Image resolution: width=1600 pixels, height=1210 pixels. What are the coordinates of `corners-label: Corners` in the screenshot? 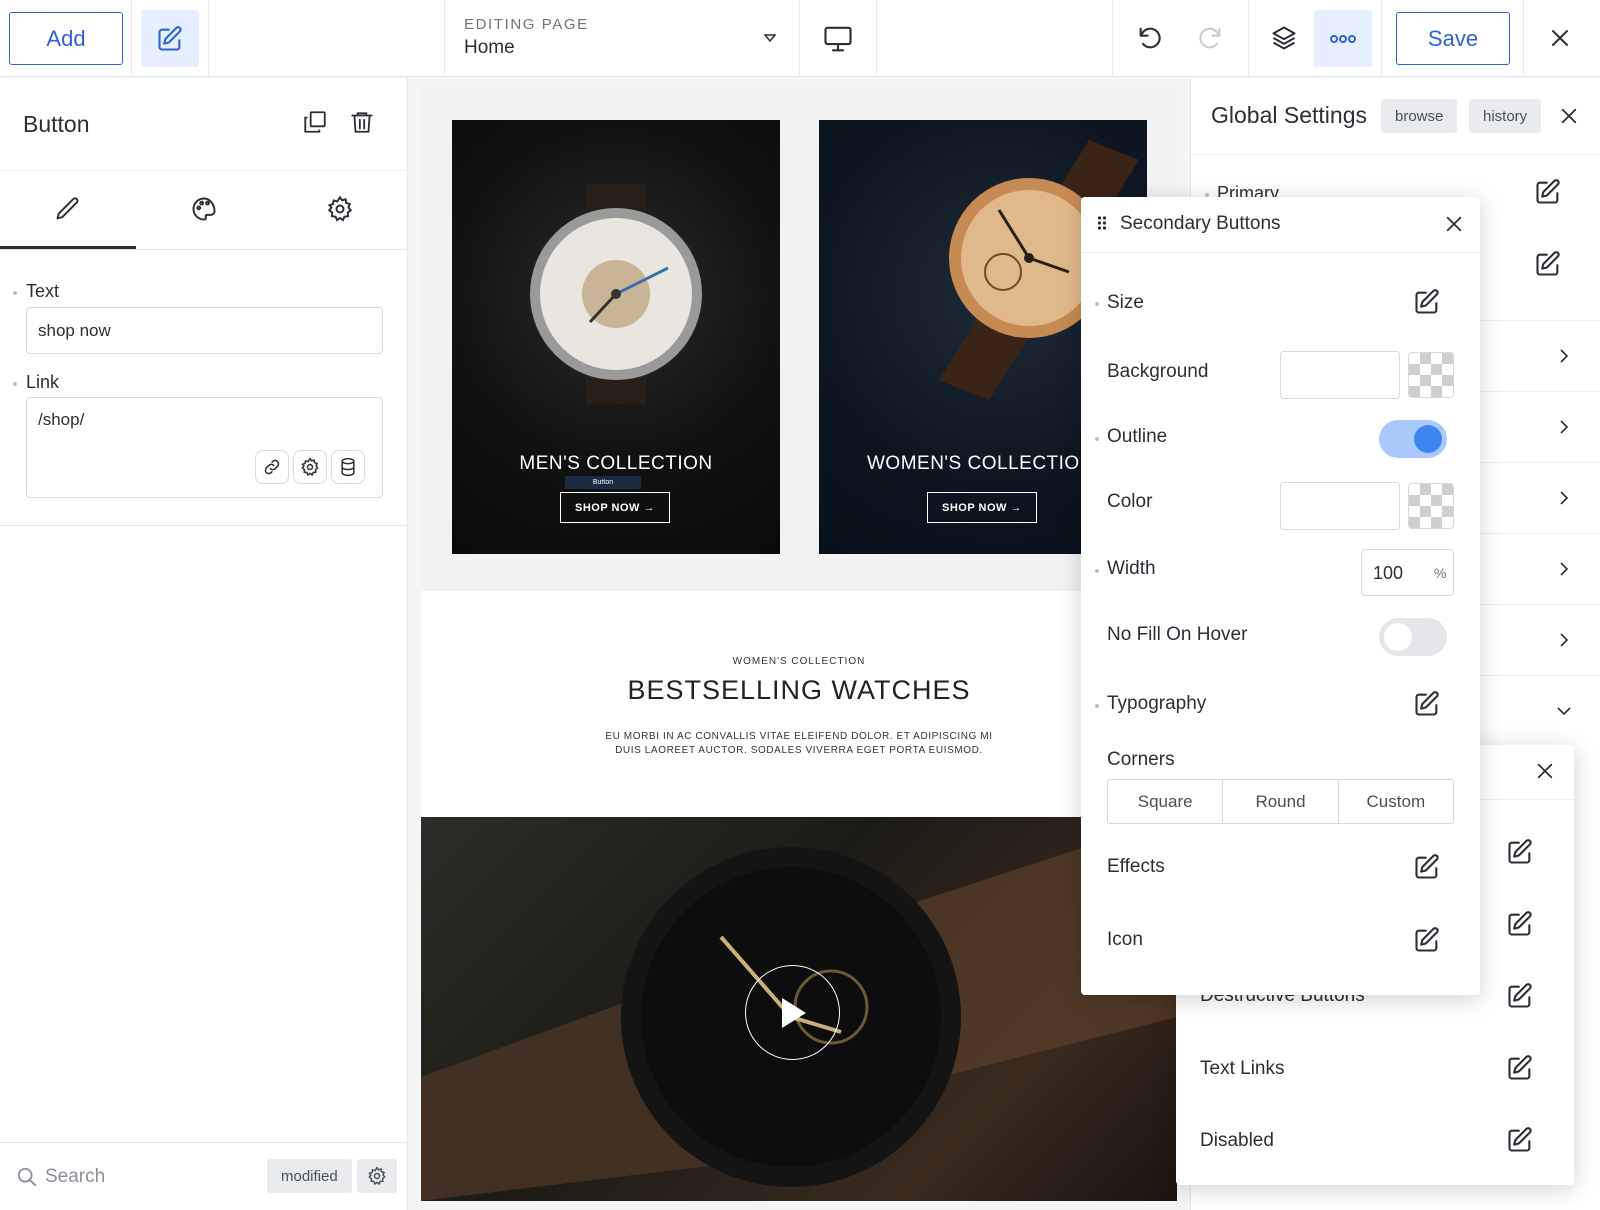 It's located at (1141, 759).